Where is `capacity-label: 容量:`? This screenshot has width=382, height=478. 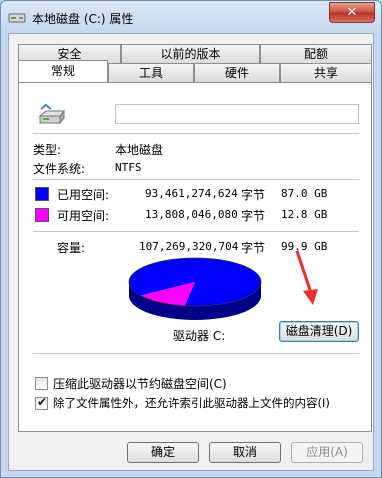 capacity-label: 容量: is located at coordinates (71, 248).